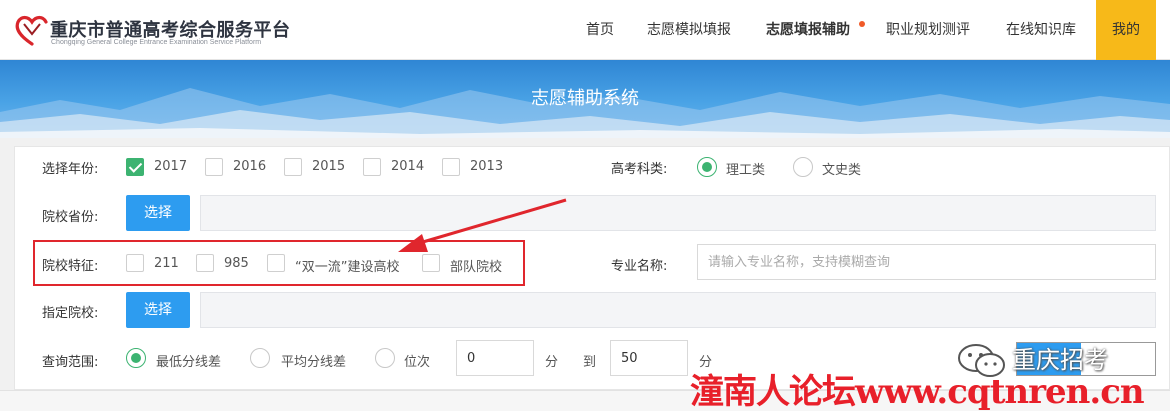 Image resolution: width=1170 pixels, height=411 pixels. What do you see at coordinates (70, 362) in the screenshot?
I see `range-label: 查询范围:` at bounding box center [70, 362].